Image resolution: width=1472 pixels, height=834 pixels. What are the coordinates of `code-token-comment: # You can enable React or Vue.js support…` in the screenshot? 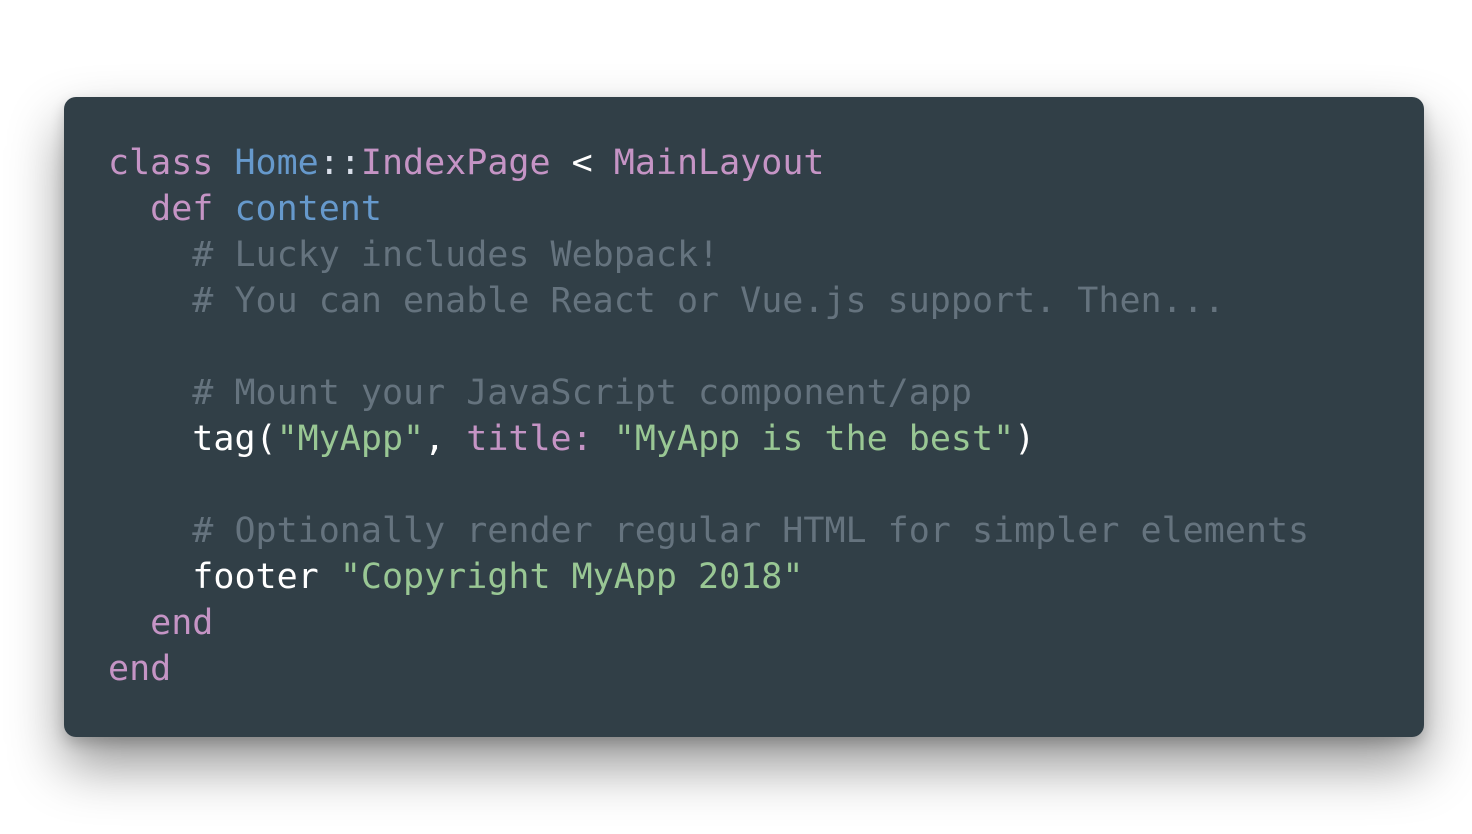 It's located at (708, 301).